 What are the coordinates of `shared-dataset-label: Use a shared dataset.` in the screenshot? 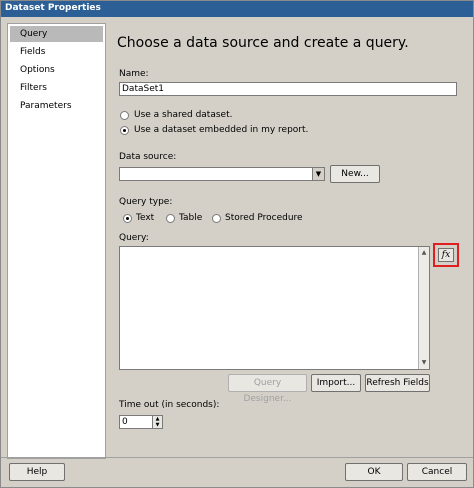 It's located at (183, 115).